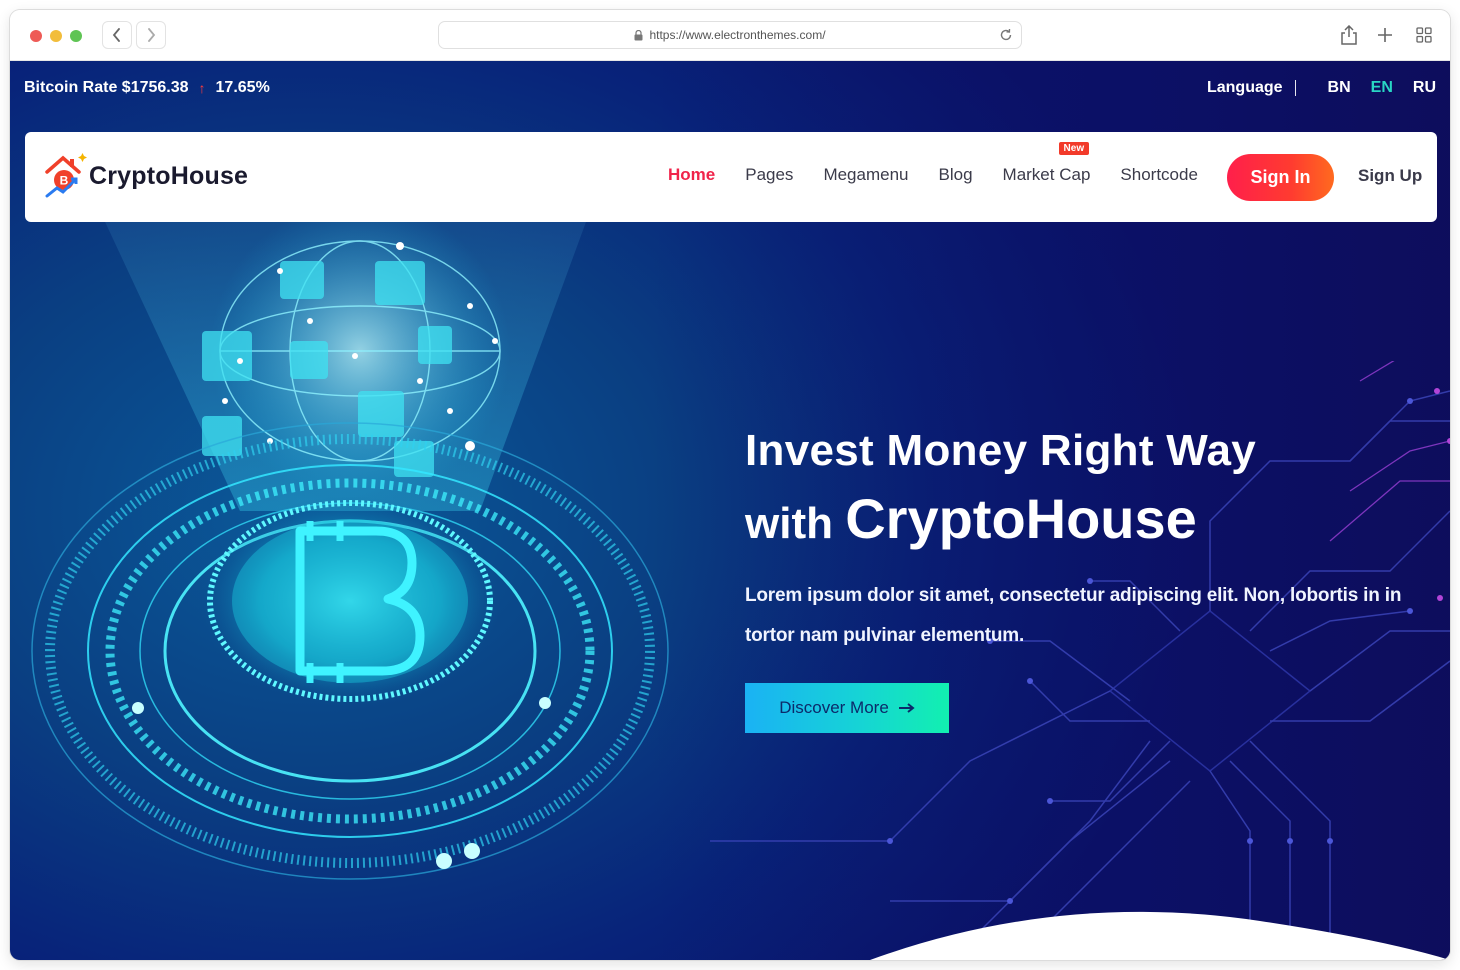 The image size is (1460, 970). I want to click on language-option-en: EN, so click(1382, 88).